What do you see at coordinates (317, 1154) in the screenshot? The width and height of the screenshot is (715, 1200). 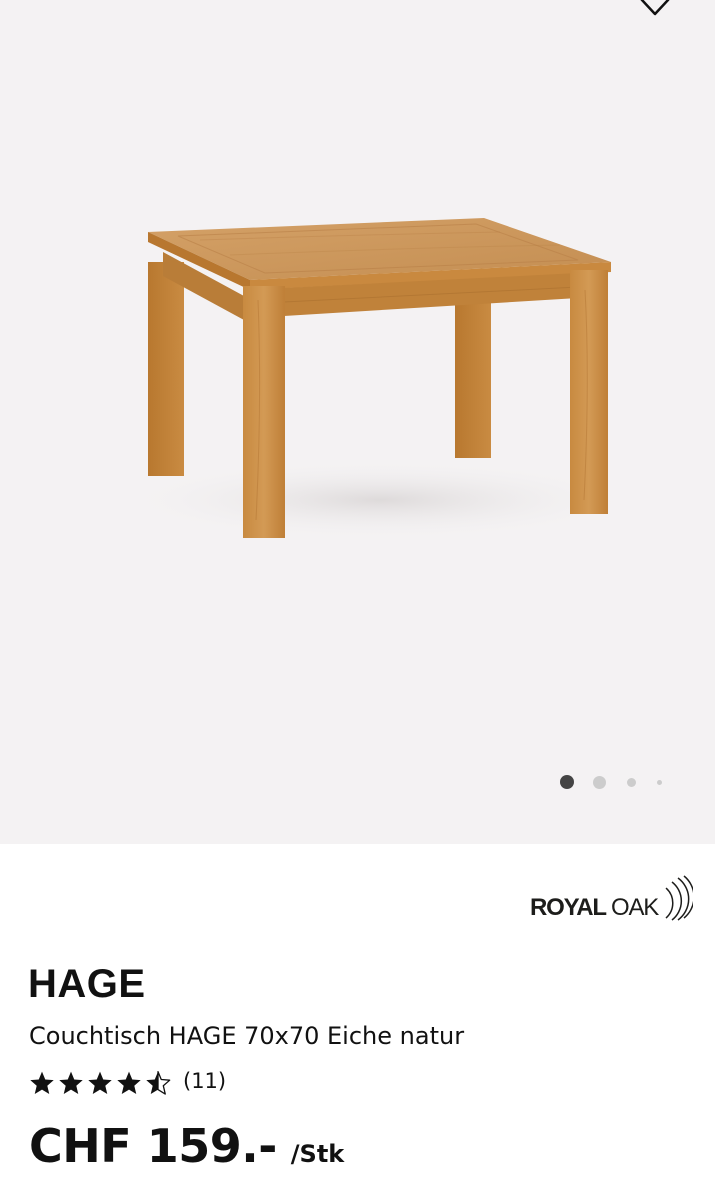 I see `price-unit: /Stk` at bounding box center [317, 1154].